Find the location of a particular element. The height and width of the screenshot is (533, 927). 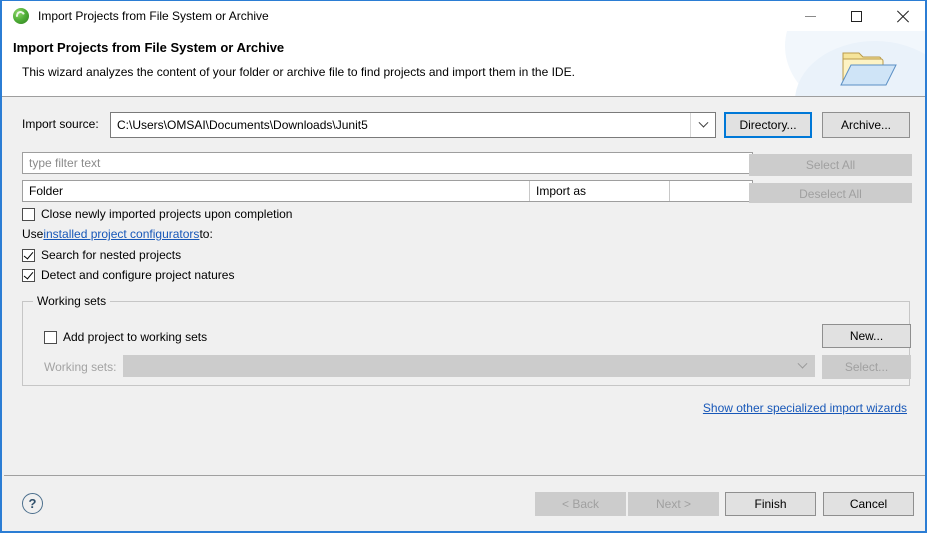

window-controls is located at coordinates (856, 16).